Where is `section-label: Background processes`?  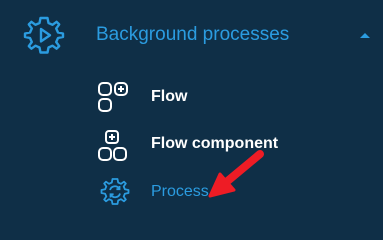 section-label: Background processes is located at coordinates (193, 34).